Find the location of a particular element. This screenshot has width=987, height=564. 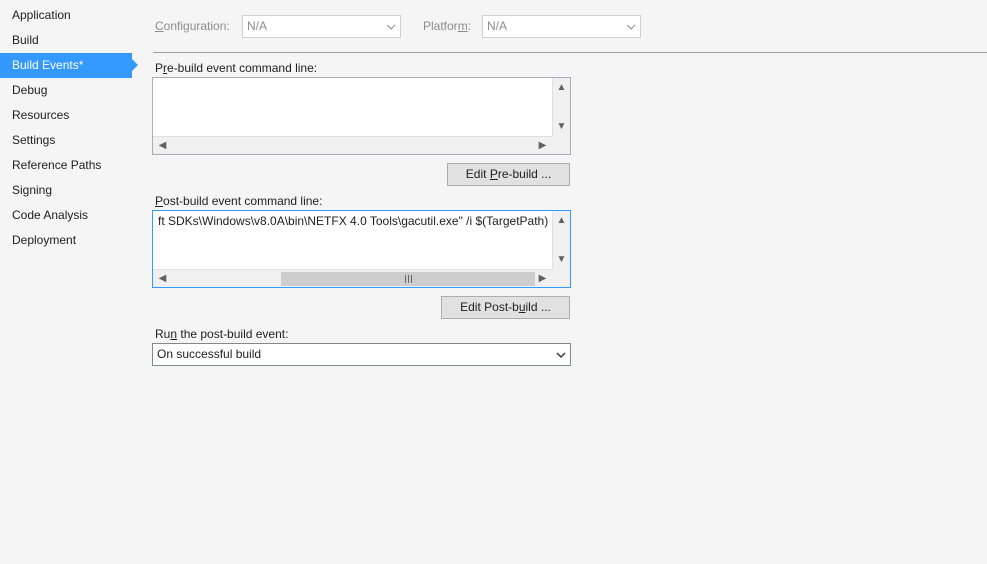

prebuild-label: Pre-build event command line: is located at coordinates (236, 68).